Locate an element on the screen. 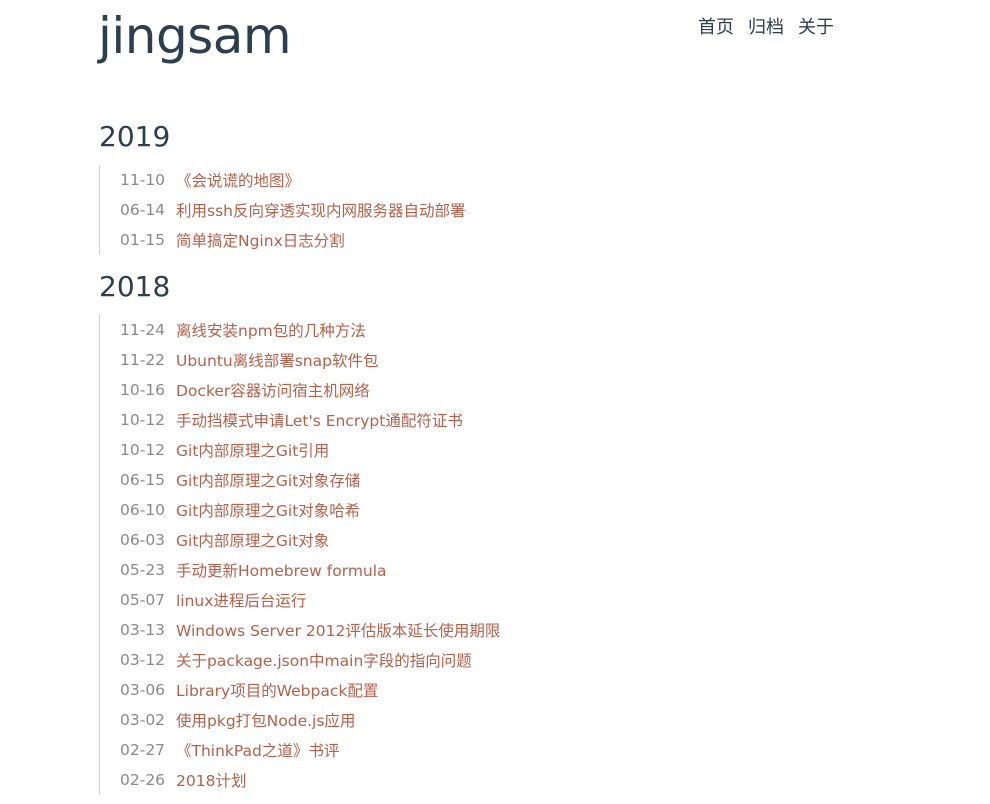  year-heading: 2019 is located at coordinates (135, 136).